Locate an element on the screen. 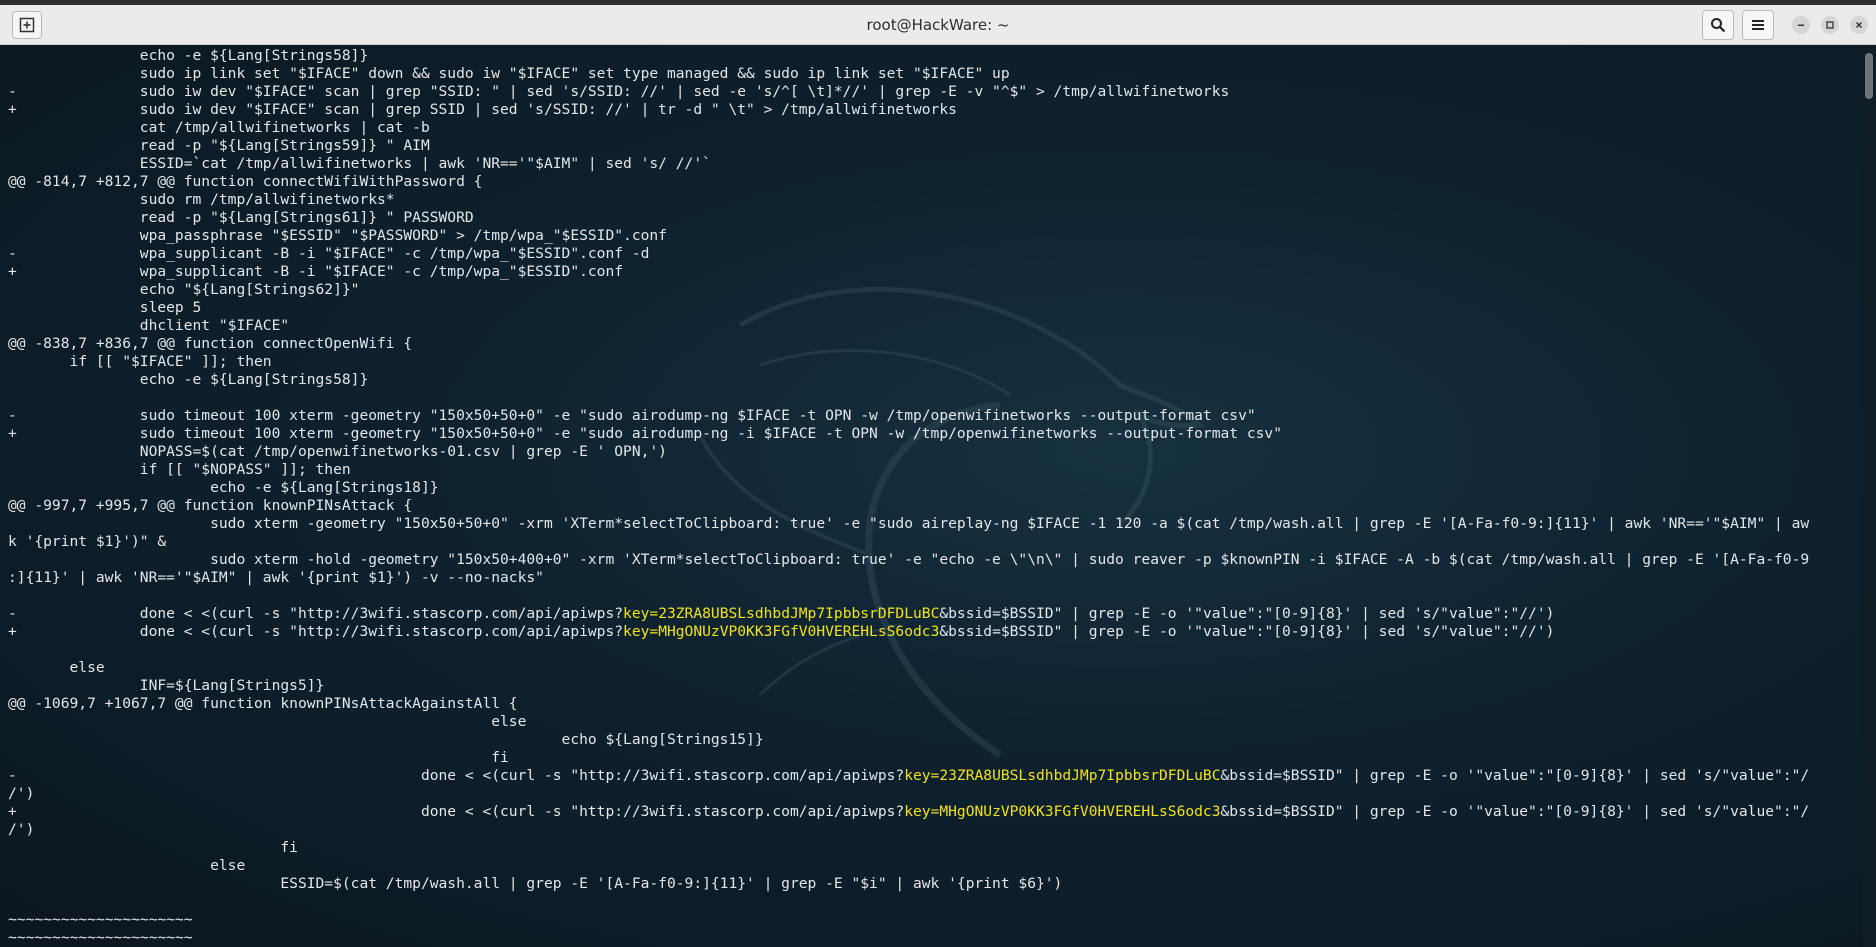  terminal-text-segment: read -p "${Lang[Strings59]} " AIM is located at coordinates (219, 145).